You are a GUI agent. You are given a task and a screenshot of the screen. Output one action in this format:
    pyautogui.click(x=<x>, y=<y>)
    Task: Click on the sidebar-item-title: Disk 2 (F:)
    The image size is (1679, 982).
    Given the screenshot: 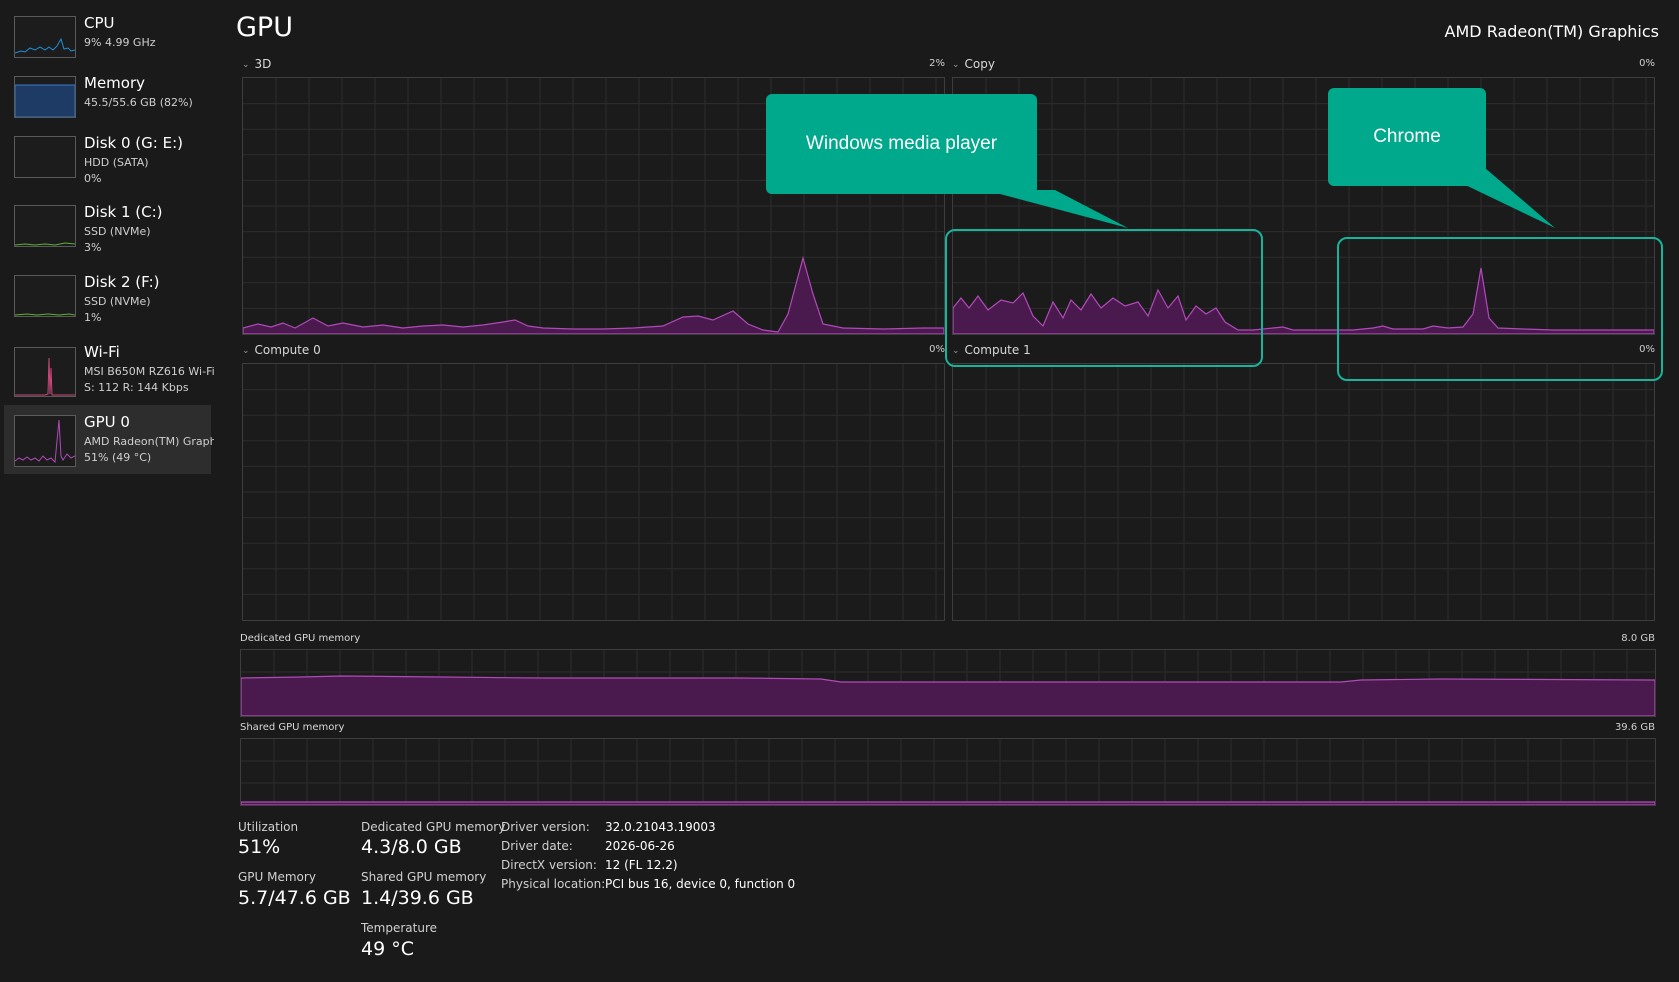 What is the action you would take?
    pyautogui.click(x=122, y=282)
    